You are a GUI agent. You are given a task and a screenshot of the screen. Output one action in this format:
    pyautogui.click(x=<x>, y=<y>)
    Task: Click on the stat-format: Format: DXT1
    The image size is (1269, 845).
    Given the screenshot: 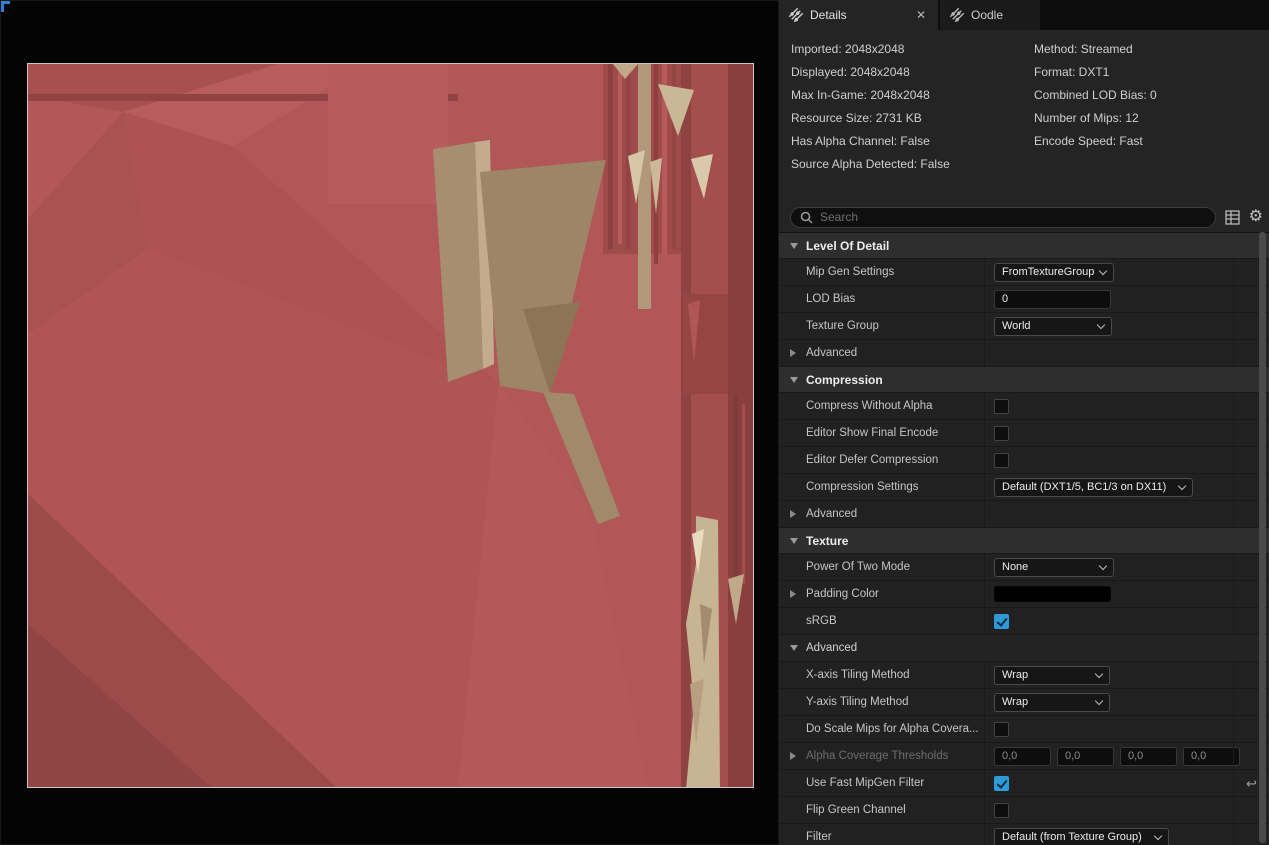 What is the action you would take?
    pyautogui.click(x=1072, y=72)
    